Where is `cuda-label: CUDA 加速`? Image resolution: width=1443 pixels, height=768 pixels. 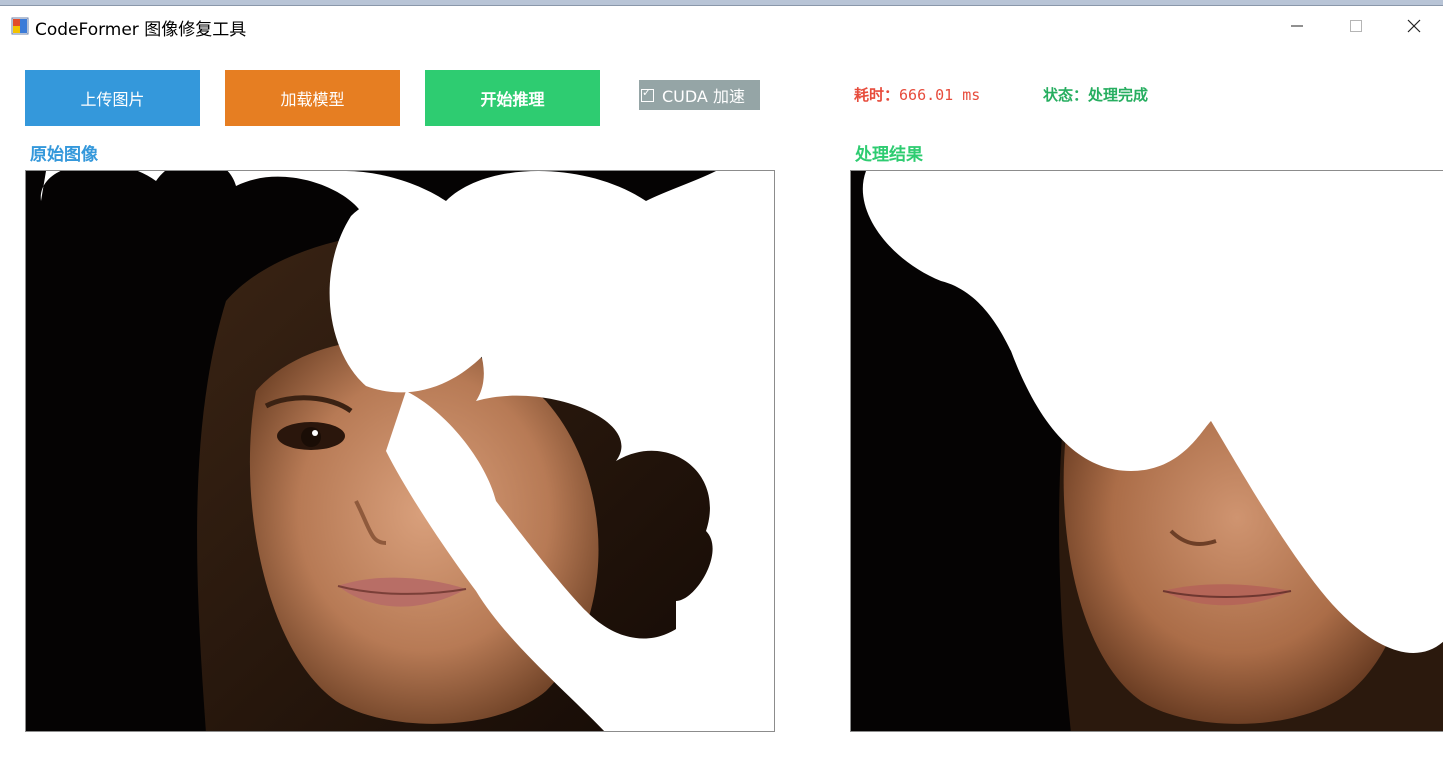 cuda-label: CUDA 加速 is located at coordinates (703, 96).